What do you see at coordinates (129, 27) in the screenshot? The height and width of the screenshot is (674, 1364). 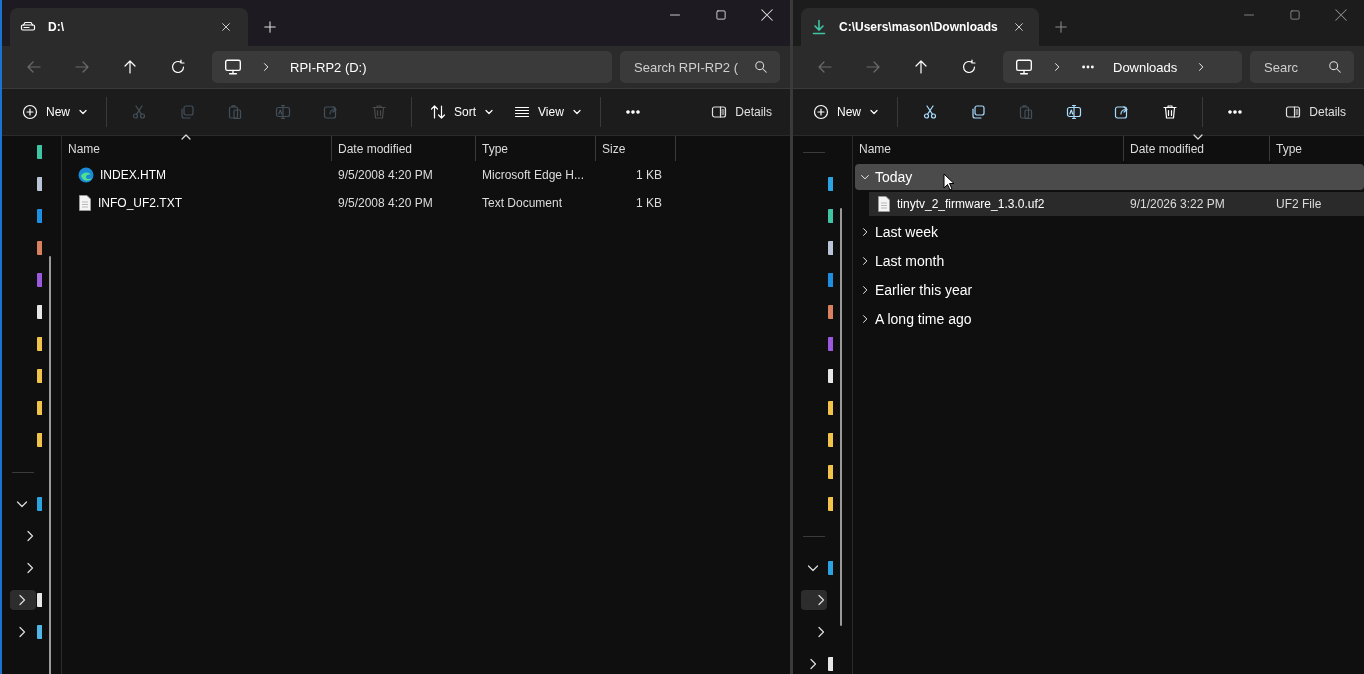 I see `window-tab: D:\` at bounding box center [129, 27].